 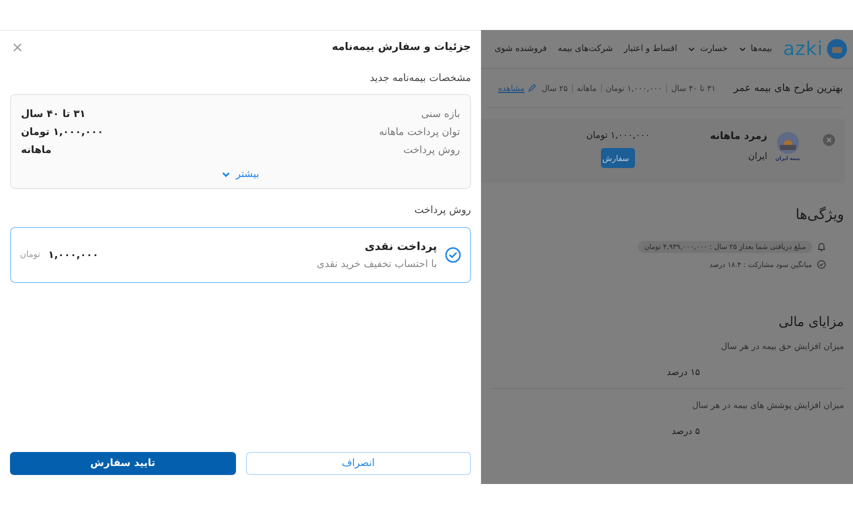 I want to click on plan-price: ۱,۰۰۰,۰۰۰ تومان, so click(x=618, y=136).